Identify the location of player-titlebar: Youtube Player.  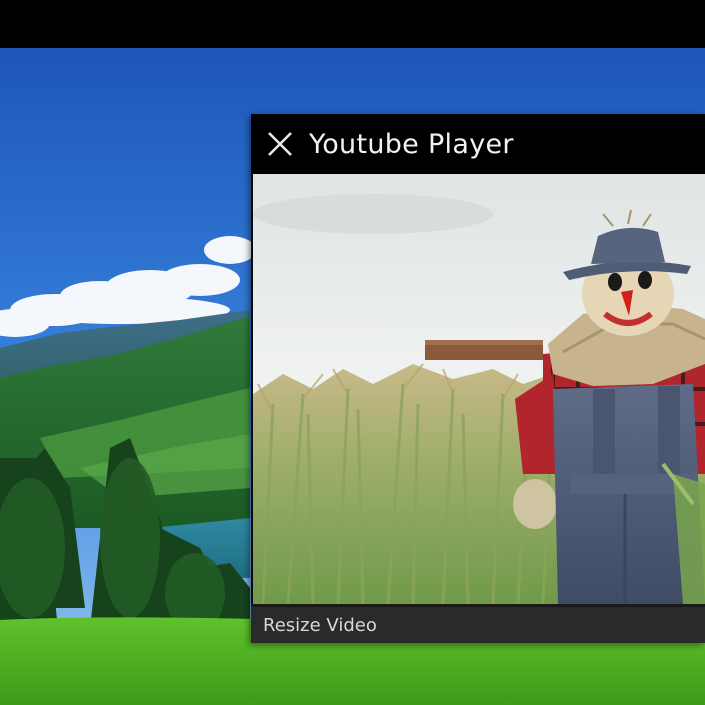
(478, 144).